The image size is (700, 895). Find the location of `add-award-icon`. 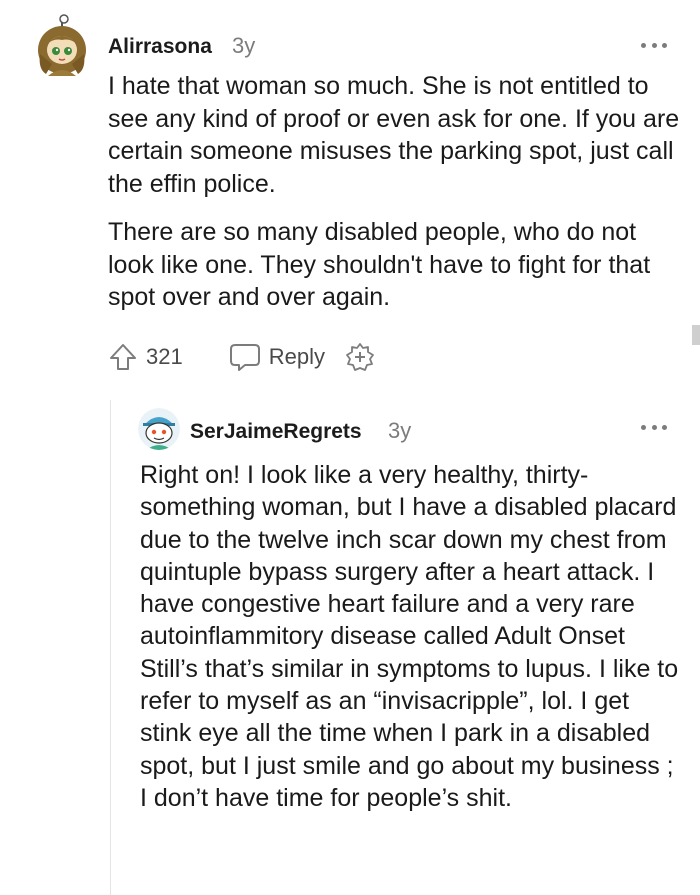

add-award-icon is located at coordinates (360, 357).